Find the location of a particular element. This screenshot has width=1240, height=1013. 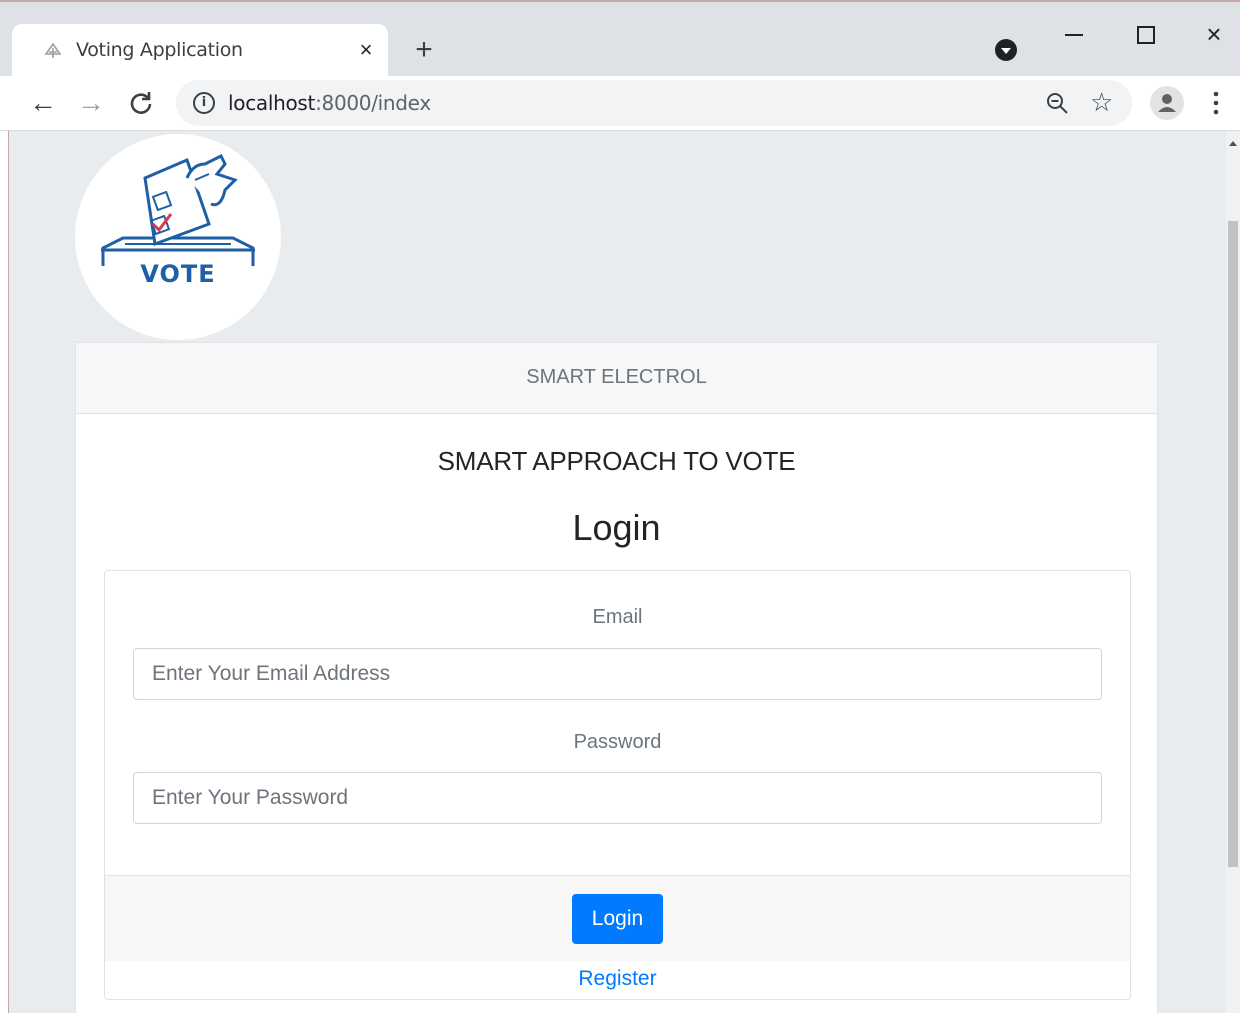

vote-logo: VOTE is located at coordinates (178, 237).